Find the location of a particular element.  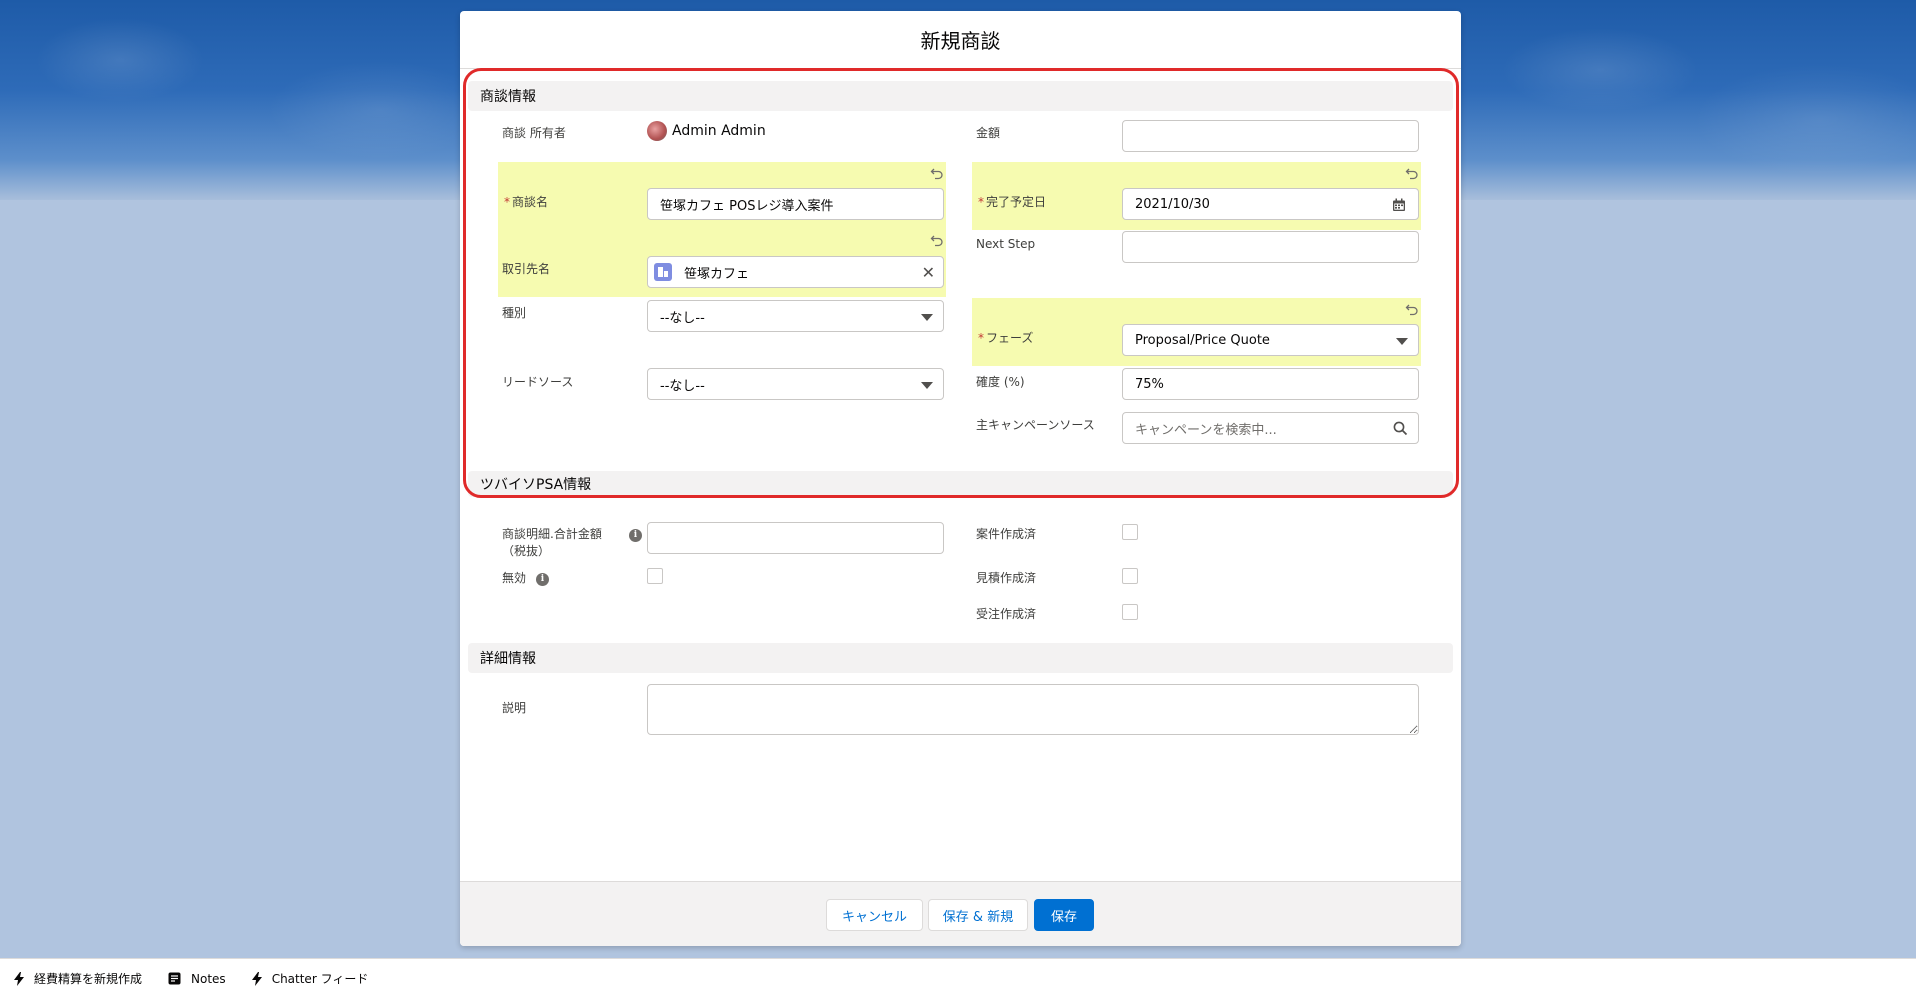

next-step-input is located at coordinates (1270, 247).